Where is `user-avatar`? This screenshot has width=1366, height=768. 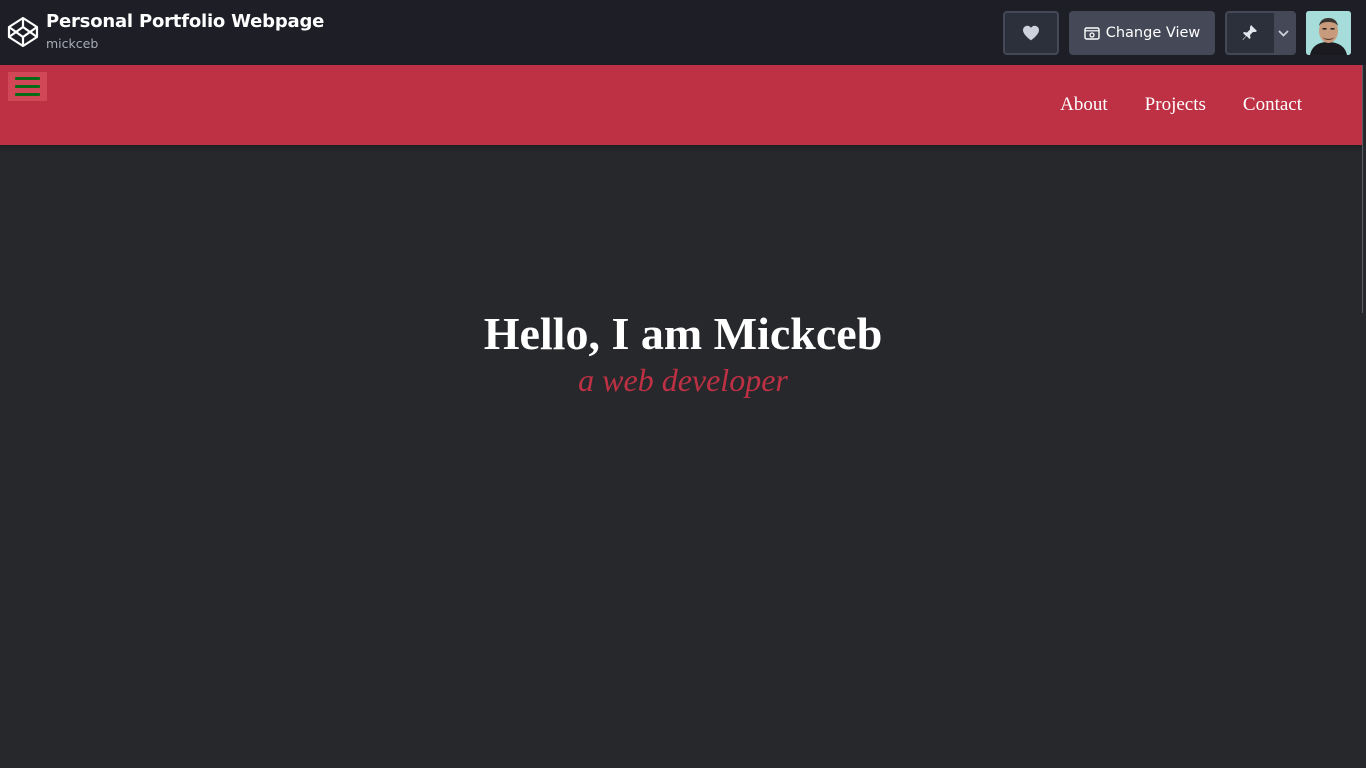 user-avatar is located at coordinates (1328, 33).